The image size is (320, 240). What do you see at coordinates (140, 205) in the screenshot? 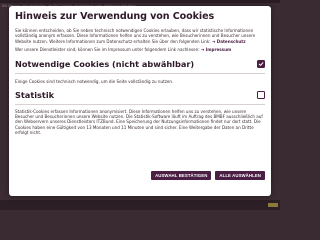
I see `background-footer` at bounding box center [140, 205].